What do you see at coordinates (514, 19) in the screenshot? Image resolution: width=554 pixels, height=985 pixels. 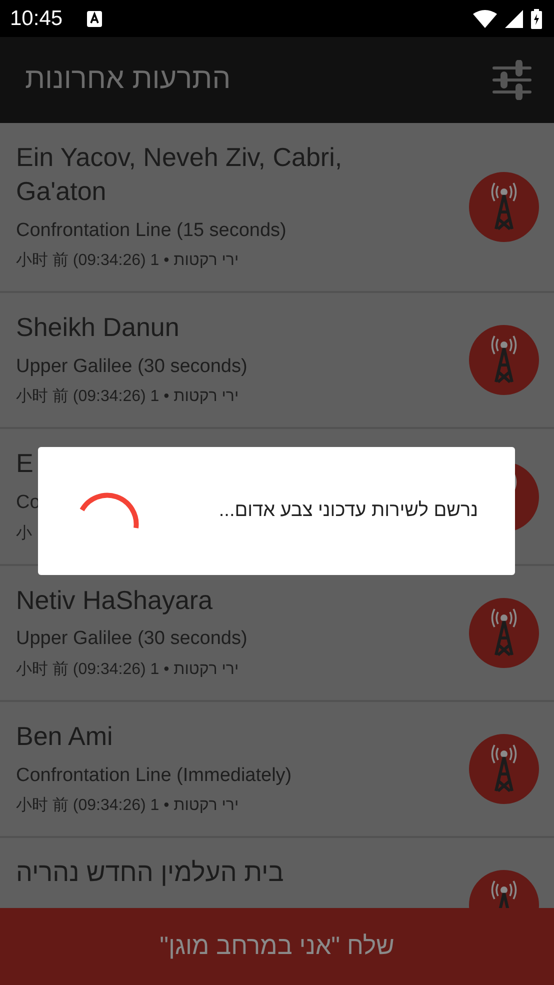 I see `signal-icon` at bounding box center [514, 19].